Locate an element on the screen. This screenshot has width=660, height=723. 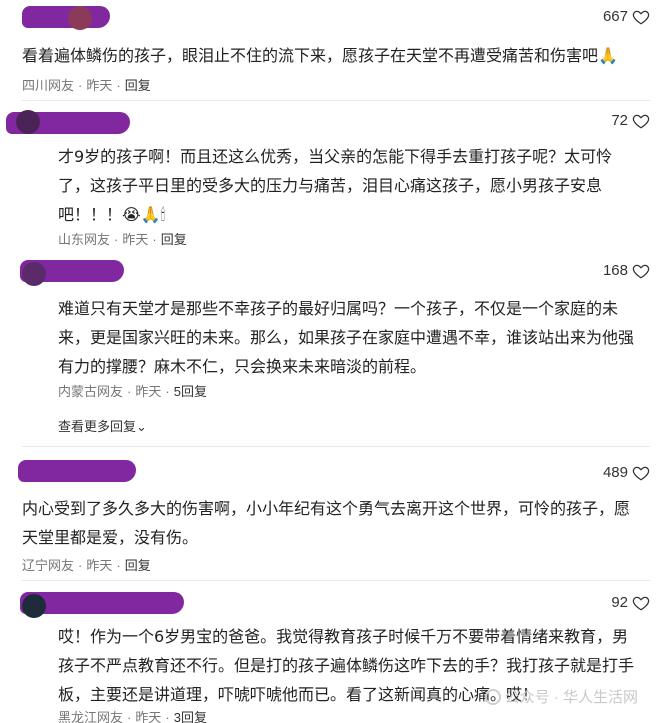
chevron-down-icon: ⌄ is located at coordinates (141, 426).